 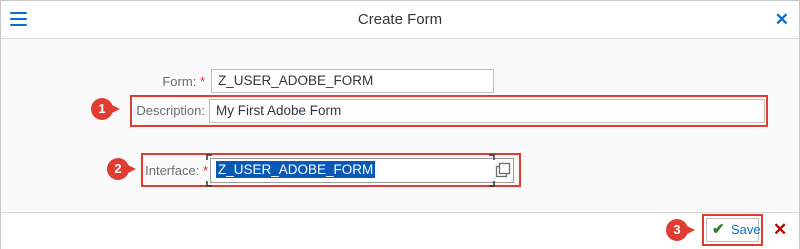 What do you see at coordinates (782, 20) in the screenshot?
I see `close-icon: ✕` at bounding box center [782, 20].